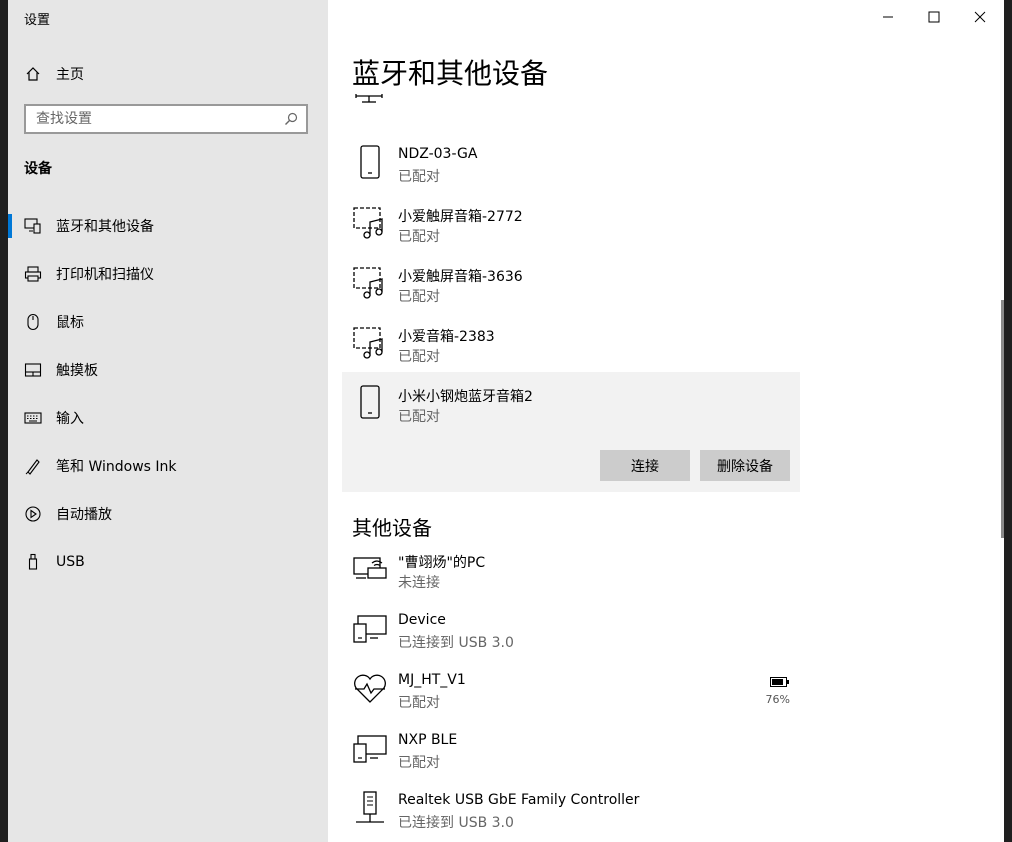  What do you see at coordinates (33, 466) in the screenshot?
I see `pen-icon` at bounding box center [33, 466].